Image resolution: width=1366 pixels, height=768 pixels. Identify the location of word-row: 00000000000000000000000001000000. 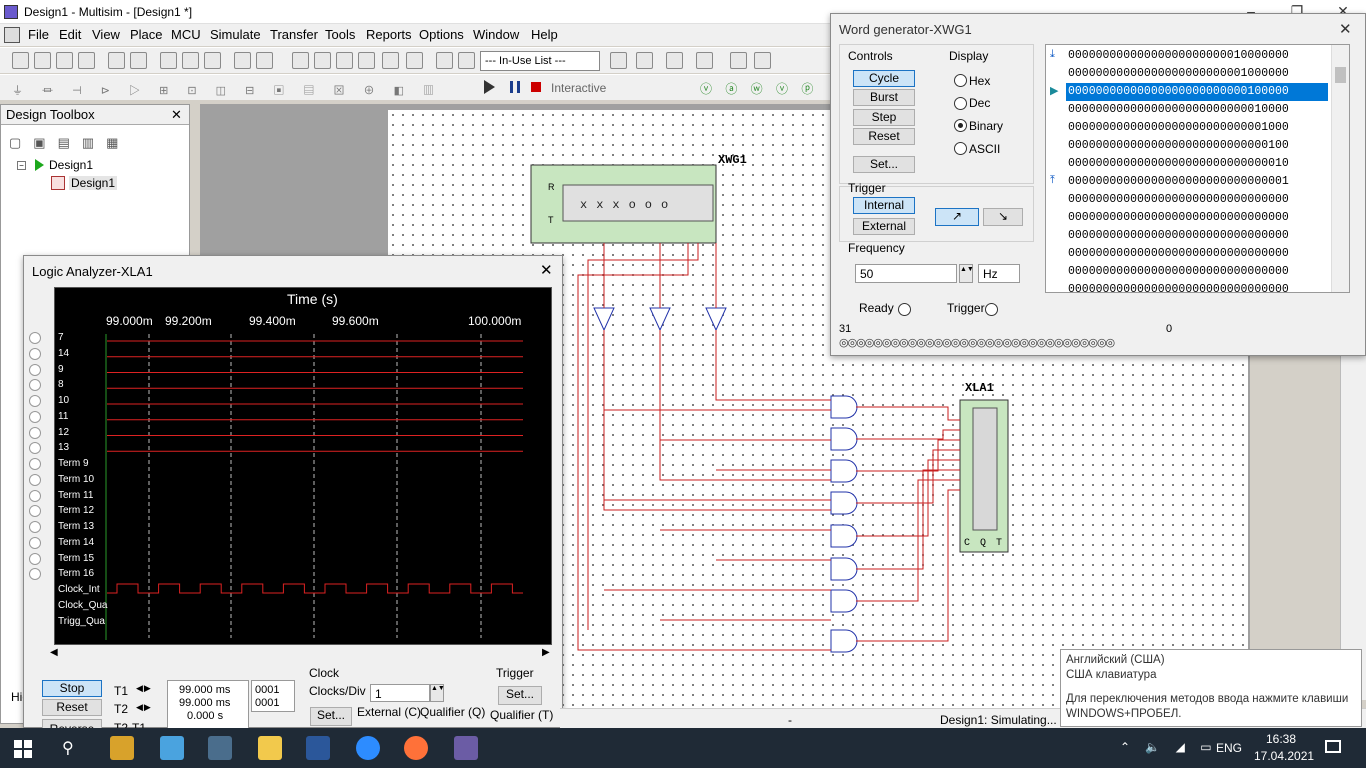
(1197, 74).